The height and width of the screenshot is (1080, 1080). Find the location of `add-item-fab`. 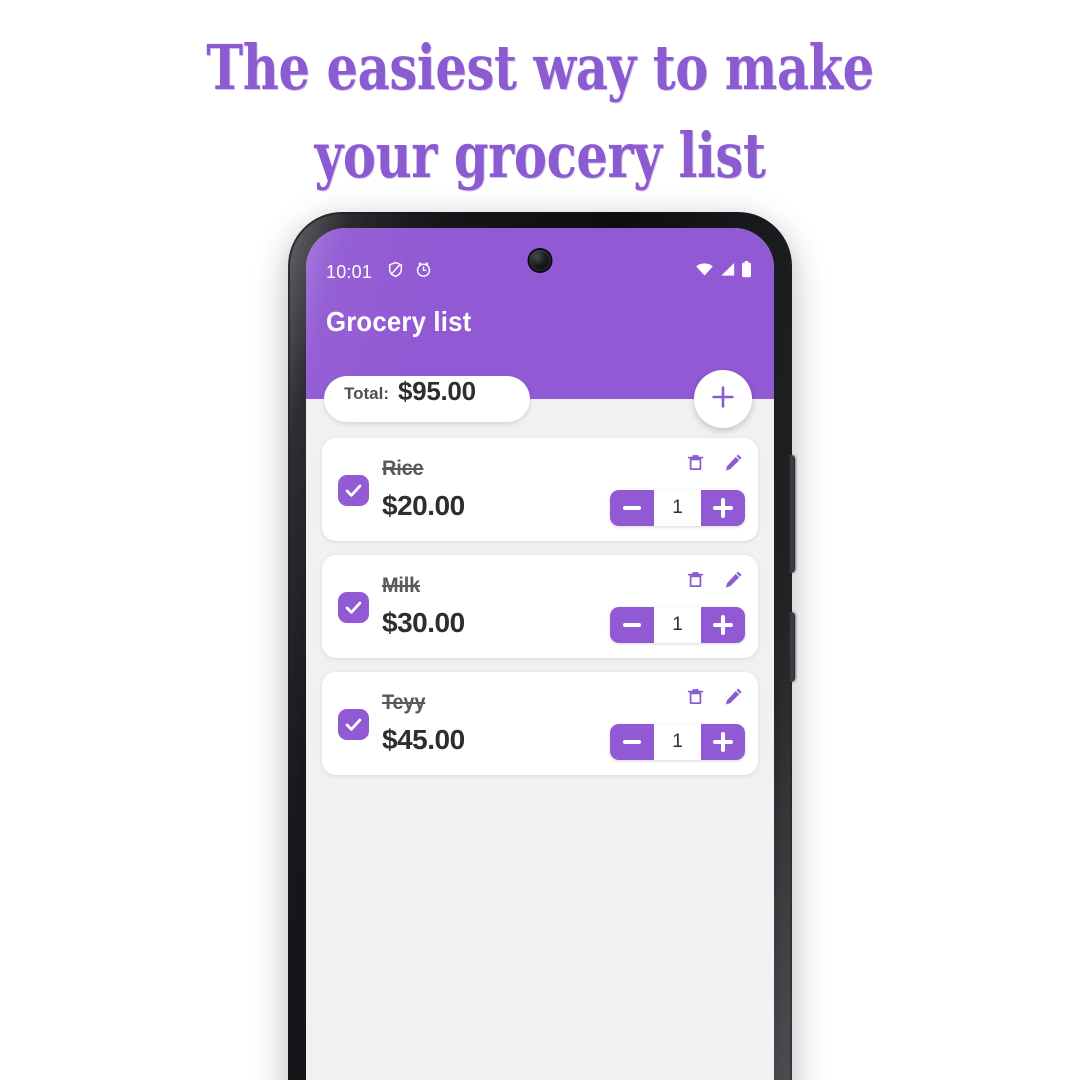

add-item-fab is located at coordinates (723, 399).